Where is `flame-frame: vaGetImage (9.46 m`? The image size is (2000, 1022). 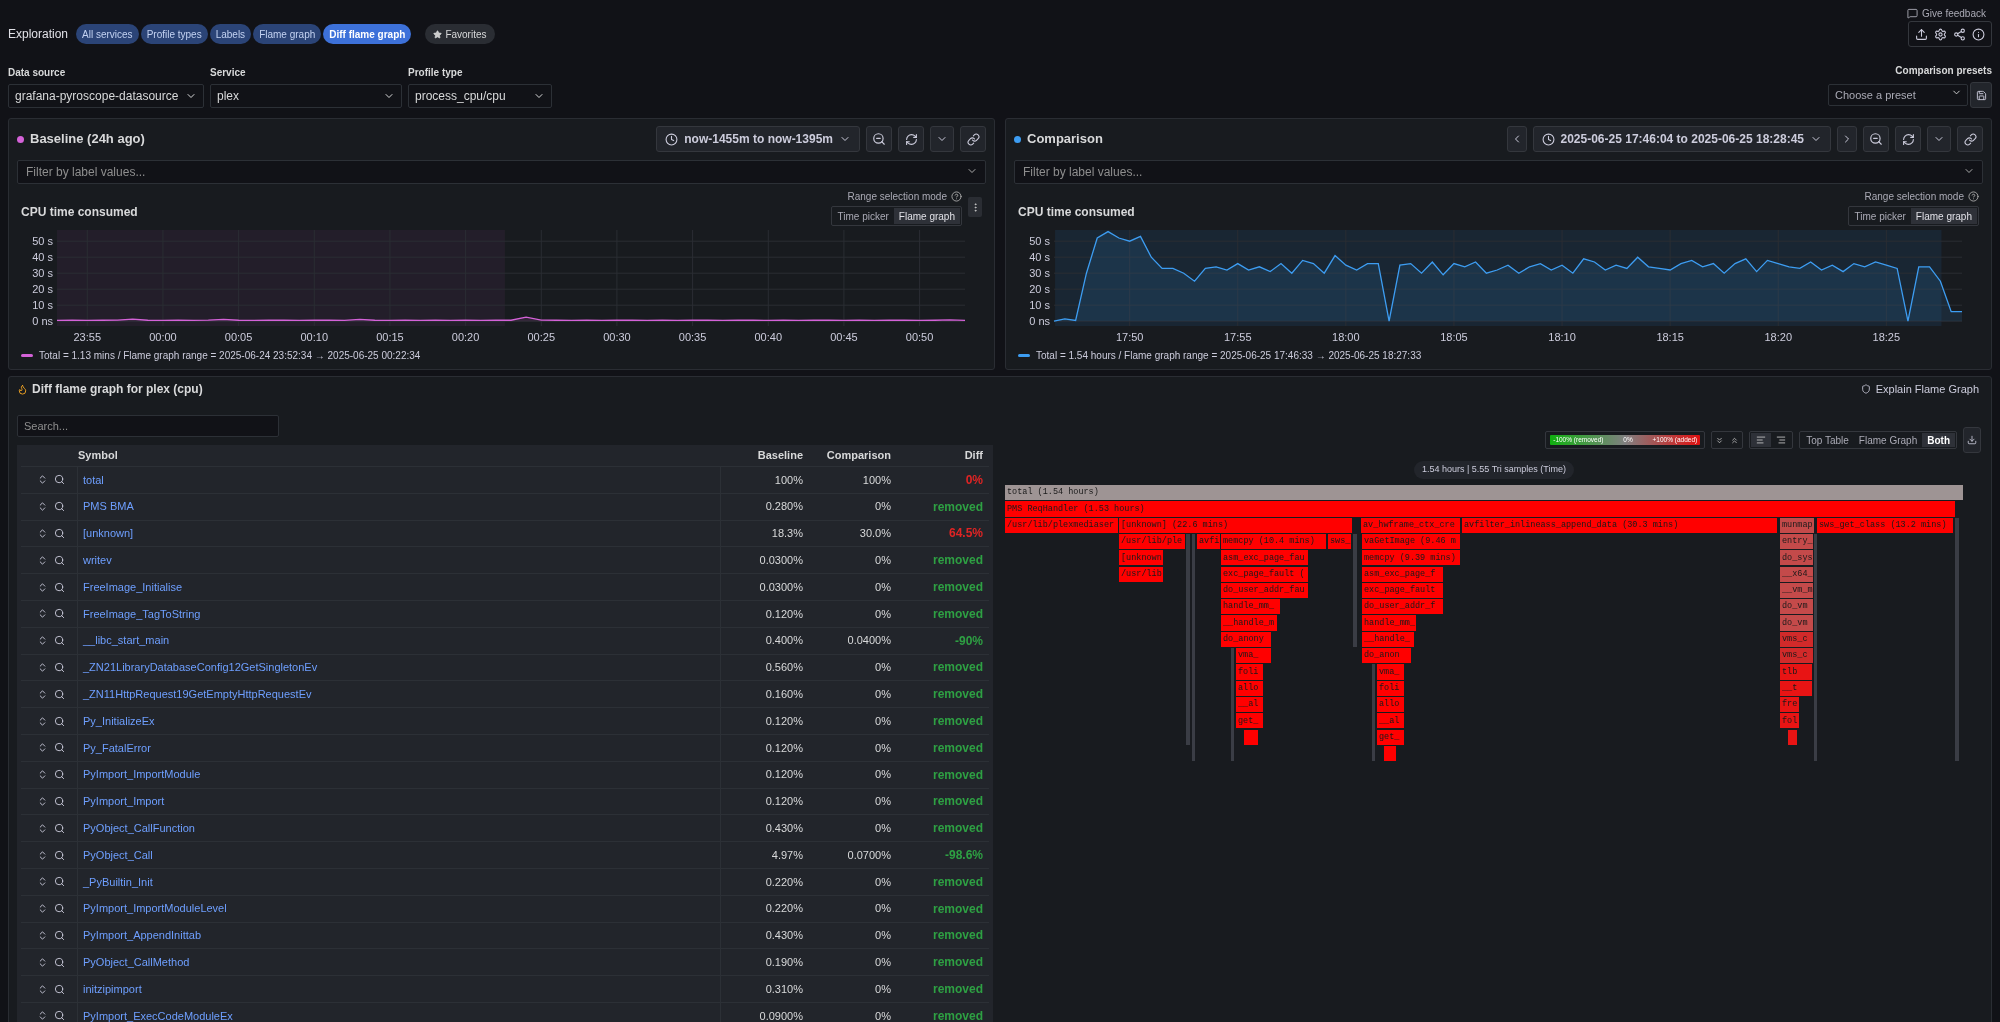
flame-frame: vaGetImage (9.46 m is located at coordinates (1411, 541).